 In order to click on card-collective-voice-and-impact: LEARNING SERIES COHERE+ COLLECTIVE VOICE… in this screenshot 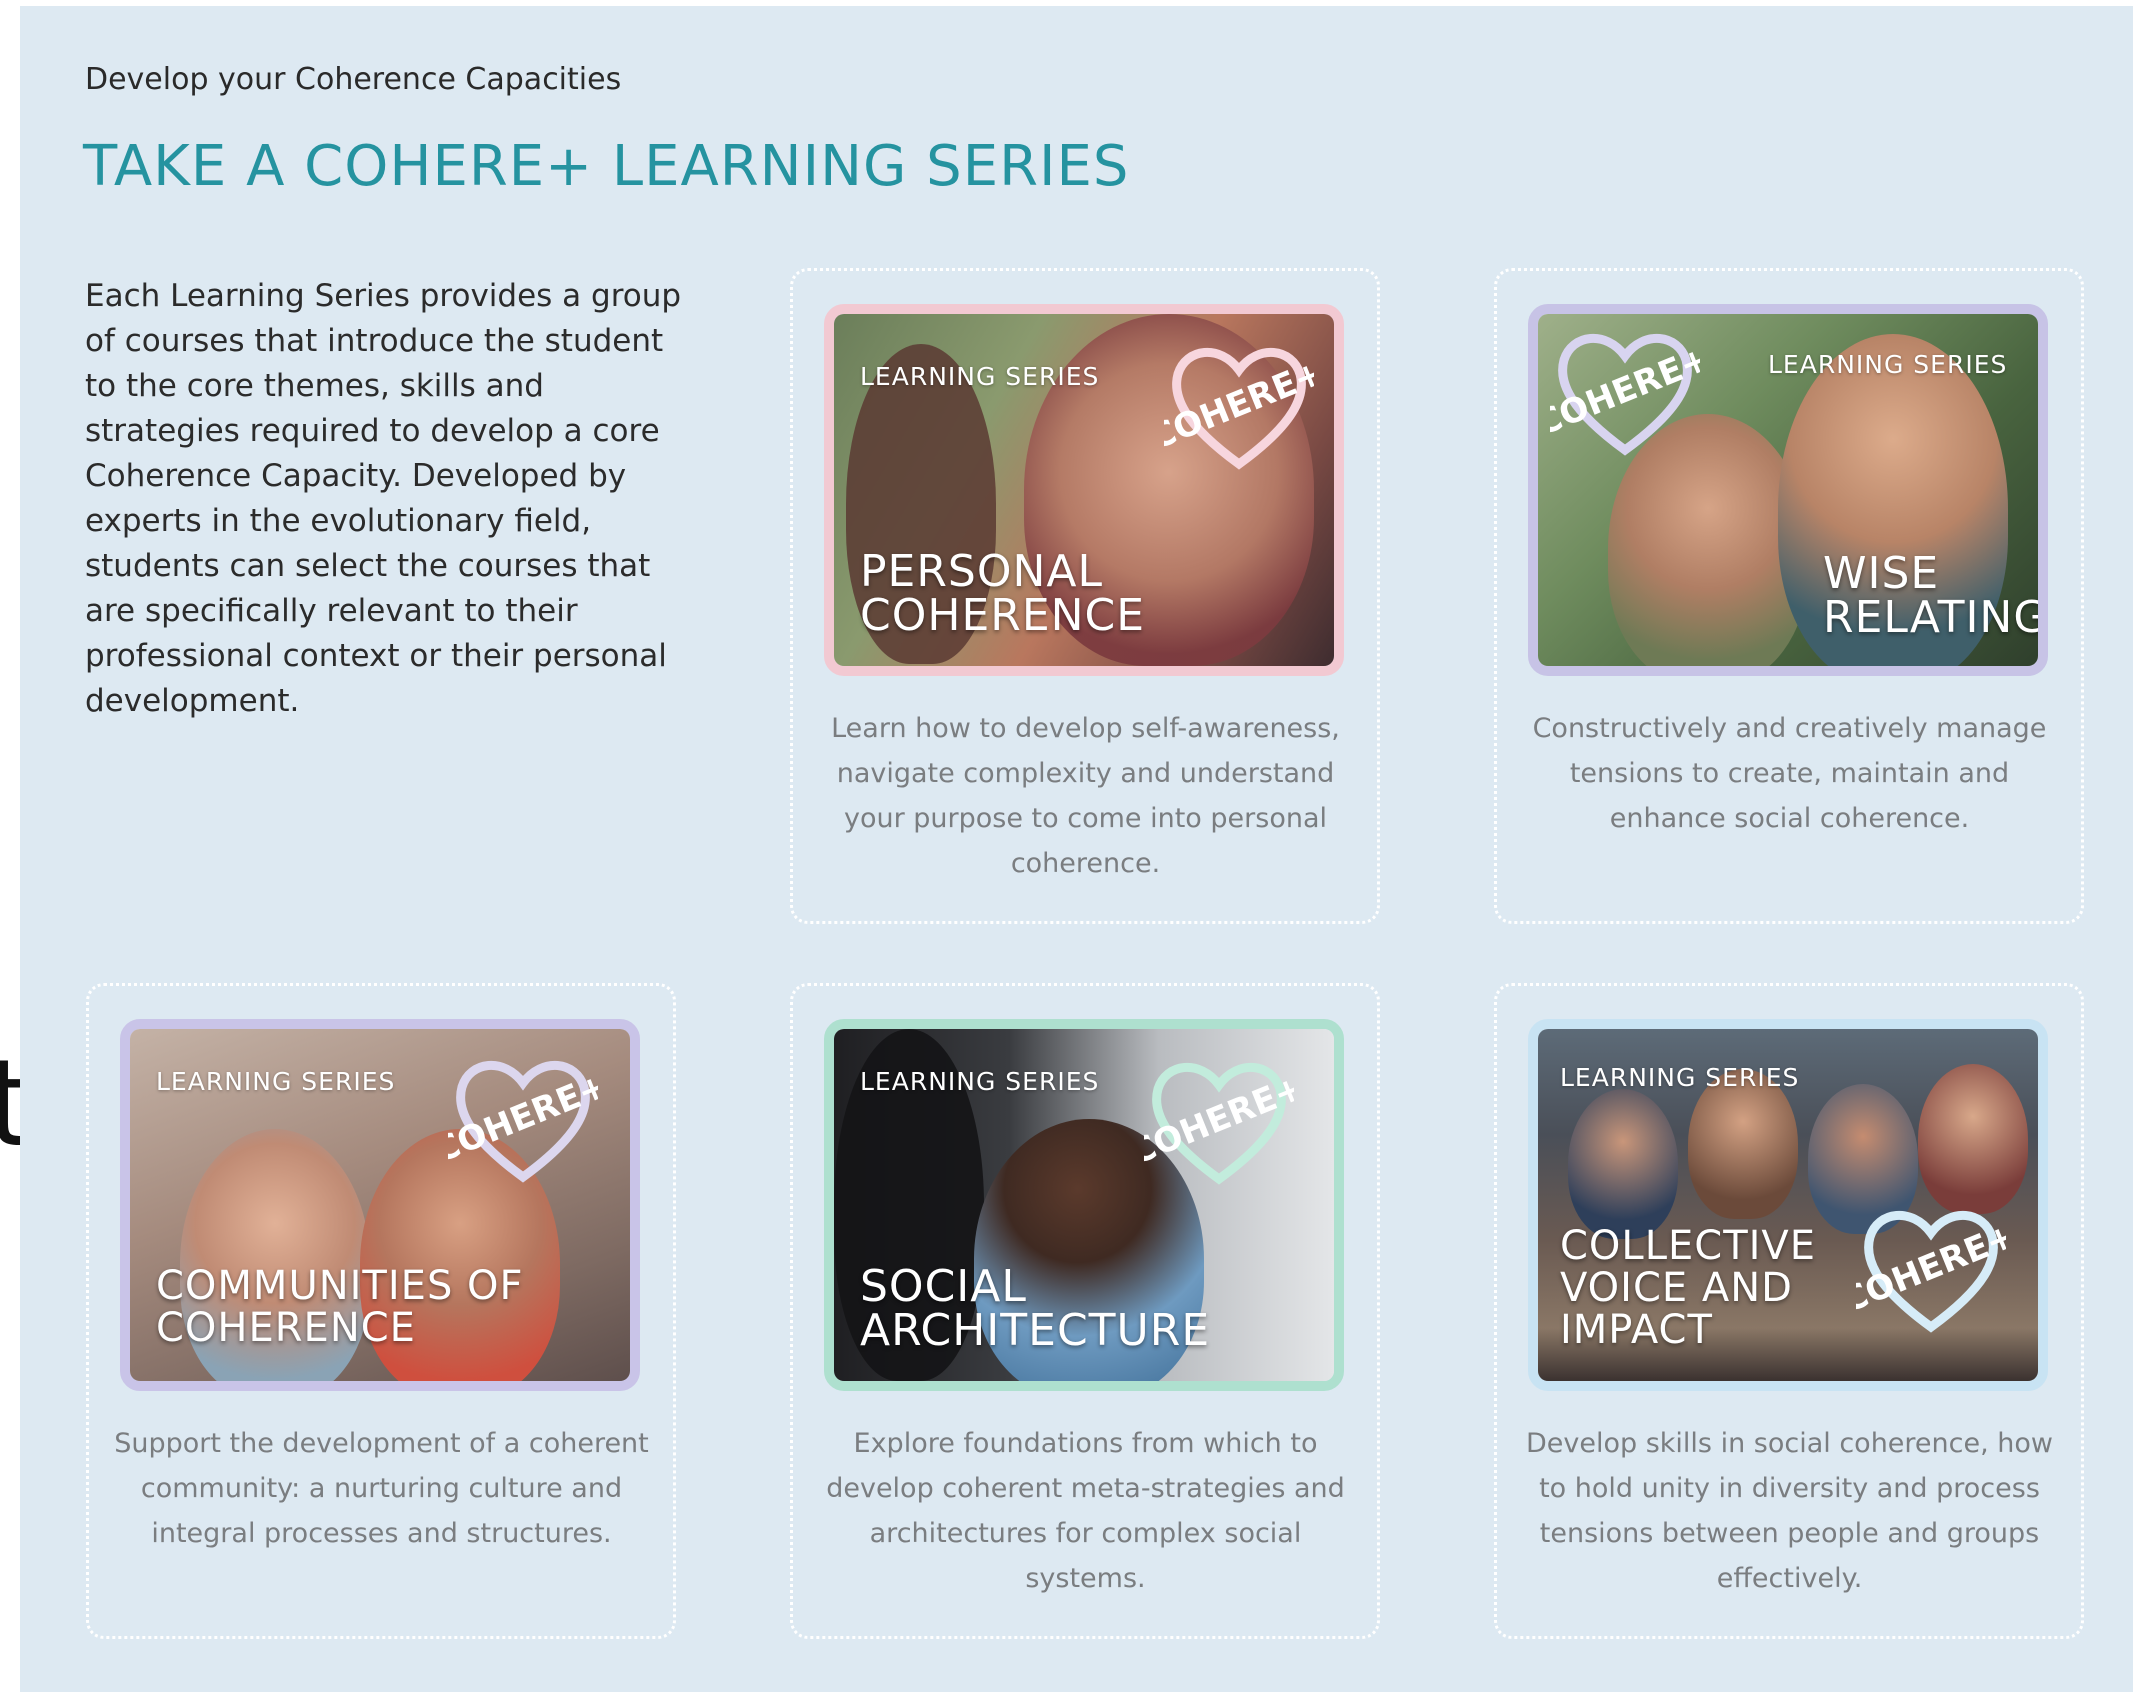, I will do `click(1789, 1311)`.